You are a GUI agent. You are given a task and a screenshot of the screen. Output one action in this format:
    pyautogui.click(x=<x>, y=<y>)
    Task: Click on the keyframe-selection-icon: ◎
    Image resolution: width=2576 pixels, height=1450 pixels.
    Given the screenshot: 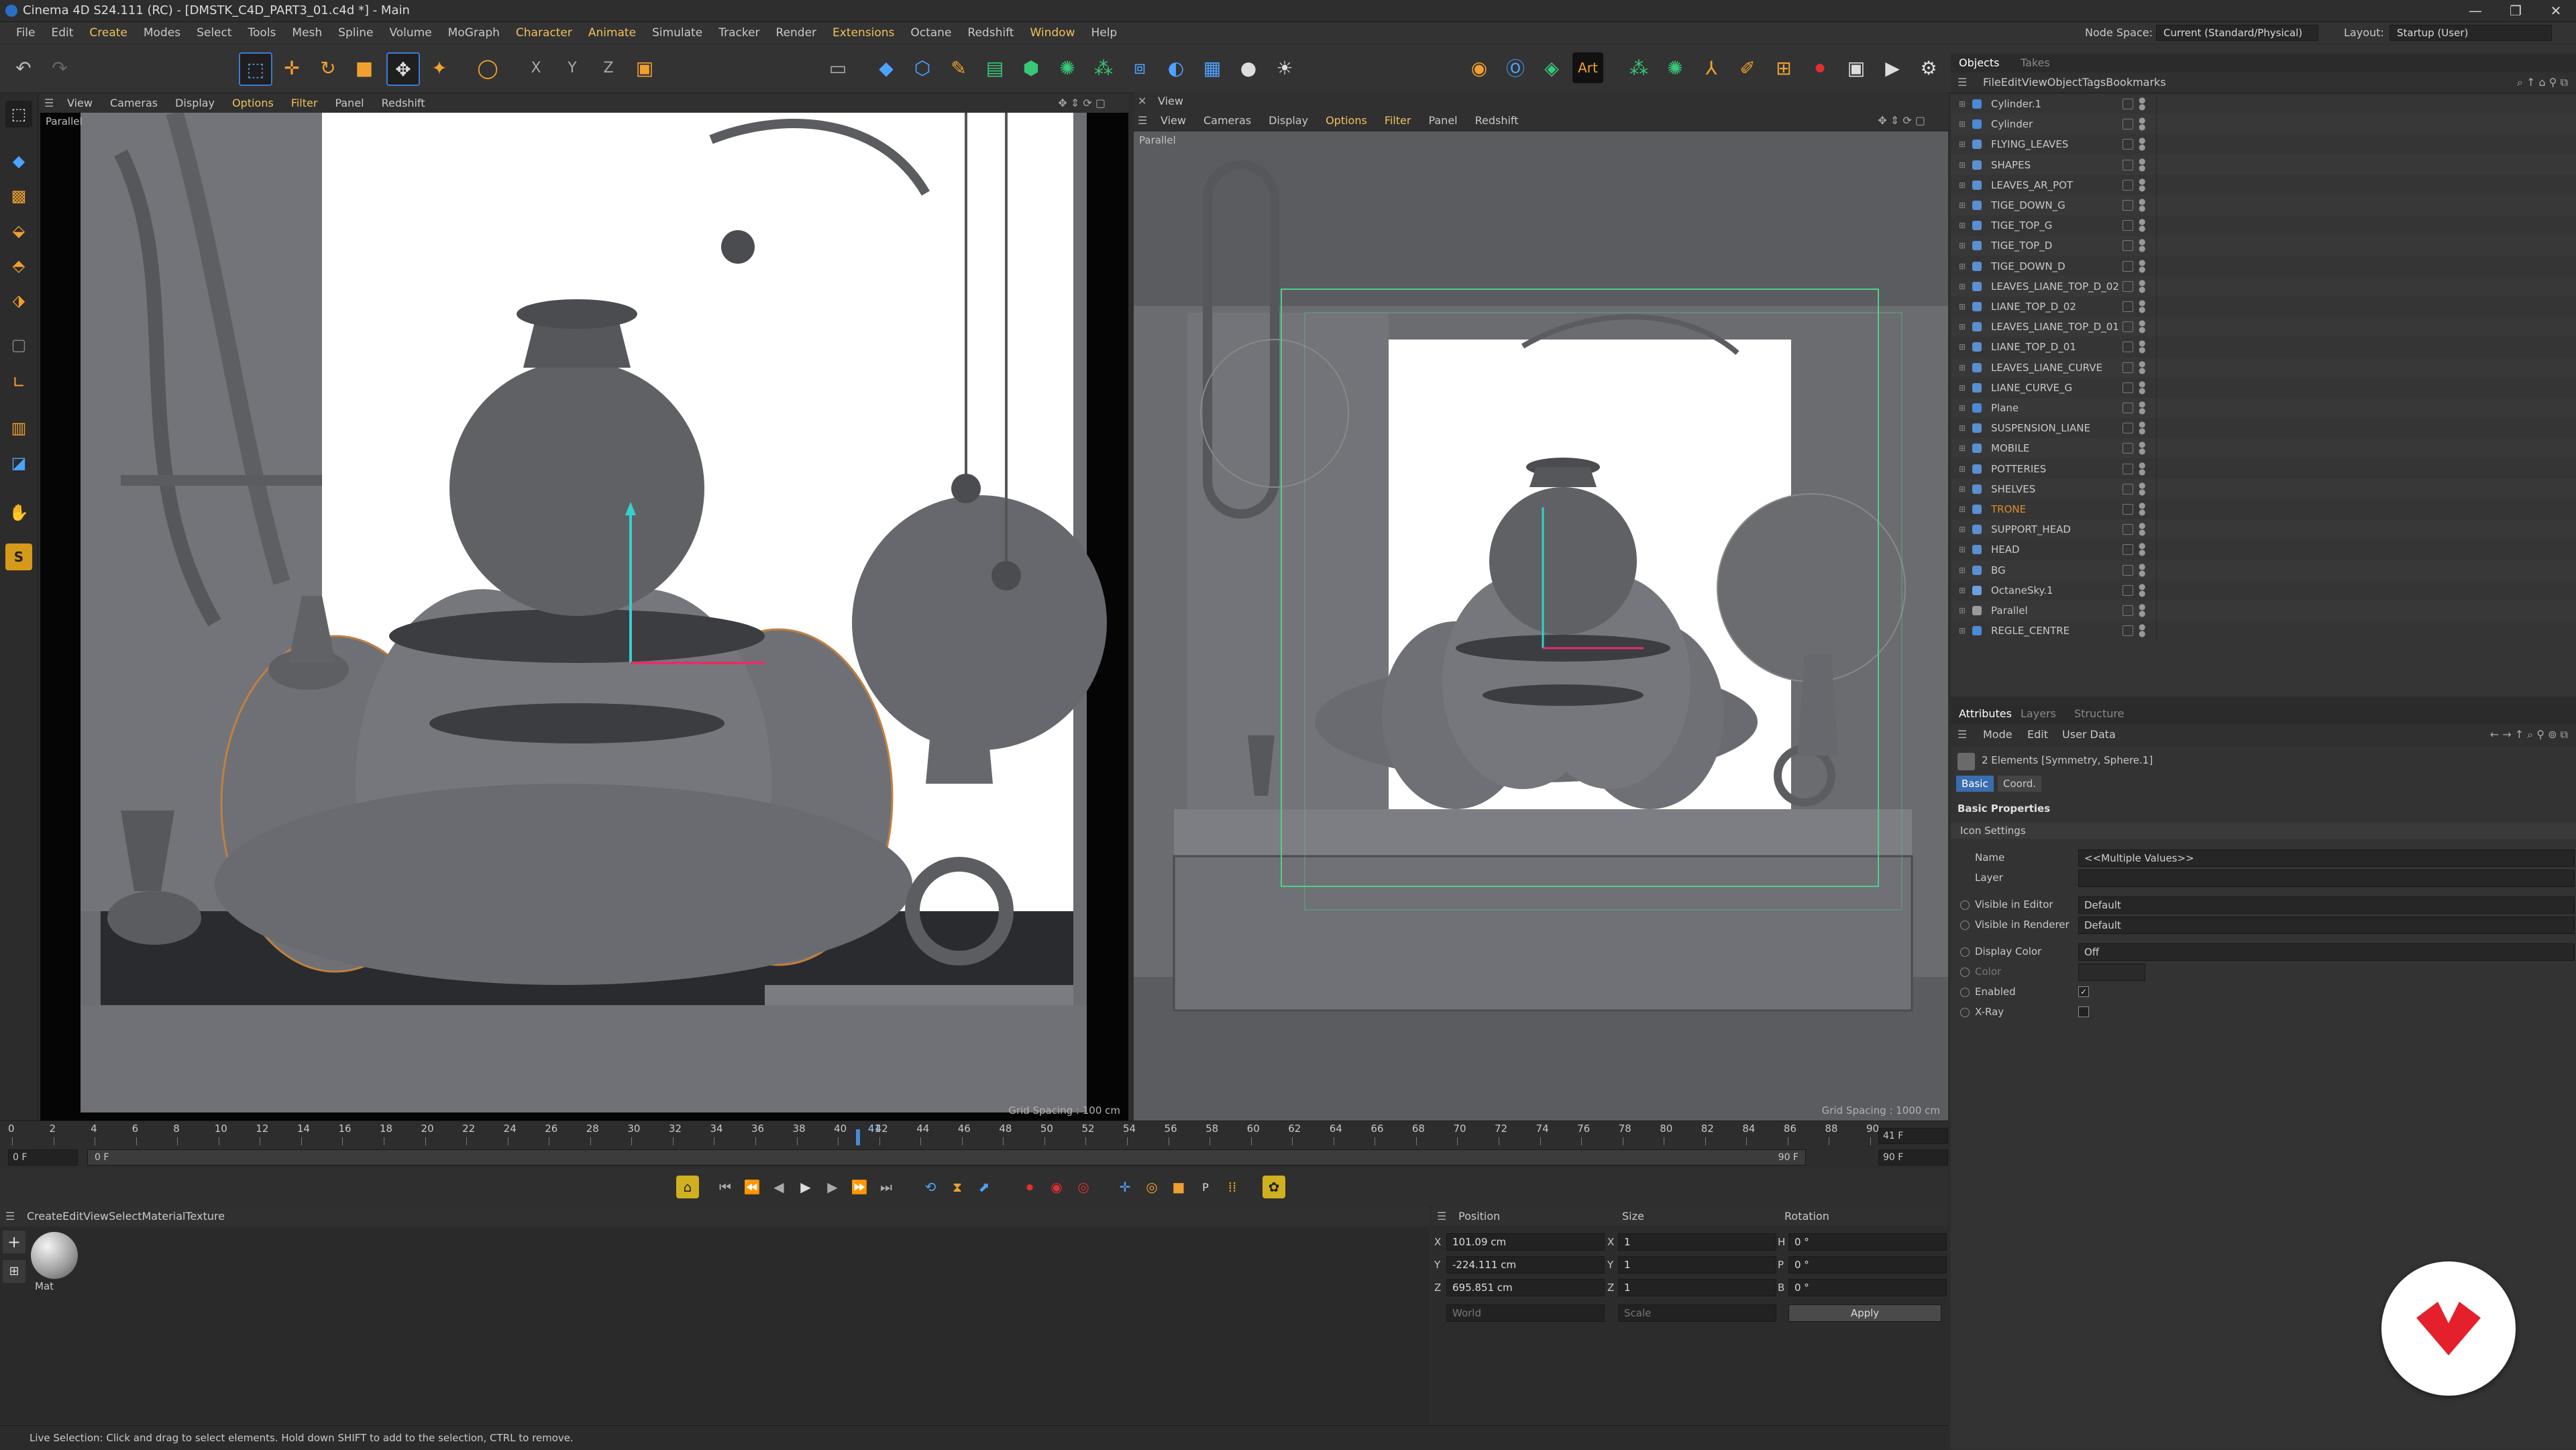 What is the action you would take?
    pyautogui.click(x=1083, y=1187)
    